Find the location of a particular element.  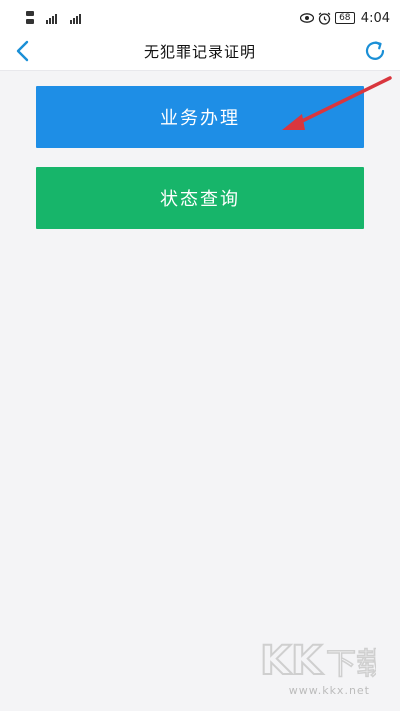

refresh-icon is located at coordinates (375, 51).